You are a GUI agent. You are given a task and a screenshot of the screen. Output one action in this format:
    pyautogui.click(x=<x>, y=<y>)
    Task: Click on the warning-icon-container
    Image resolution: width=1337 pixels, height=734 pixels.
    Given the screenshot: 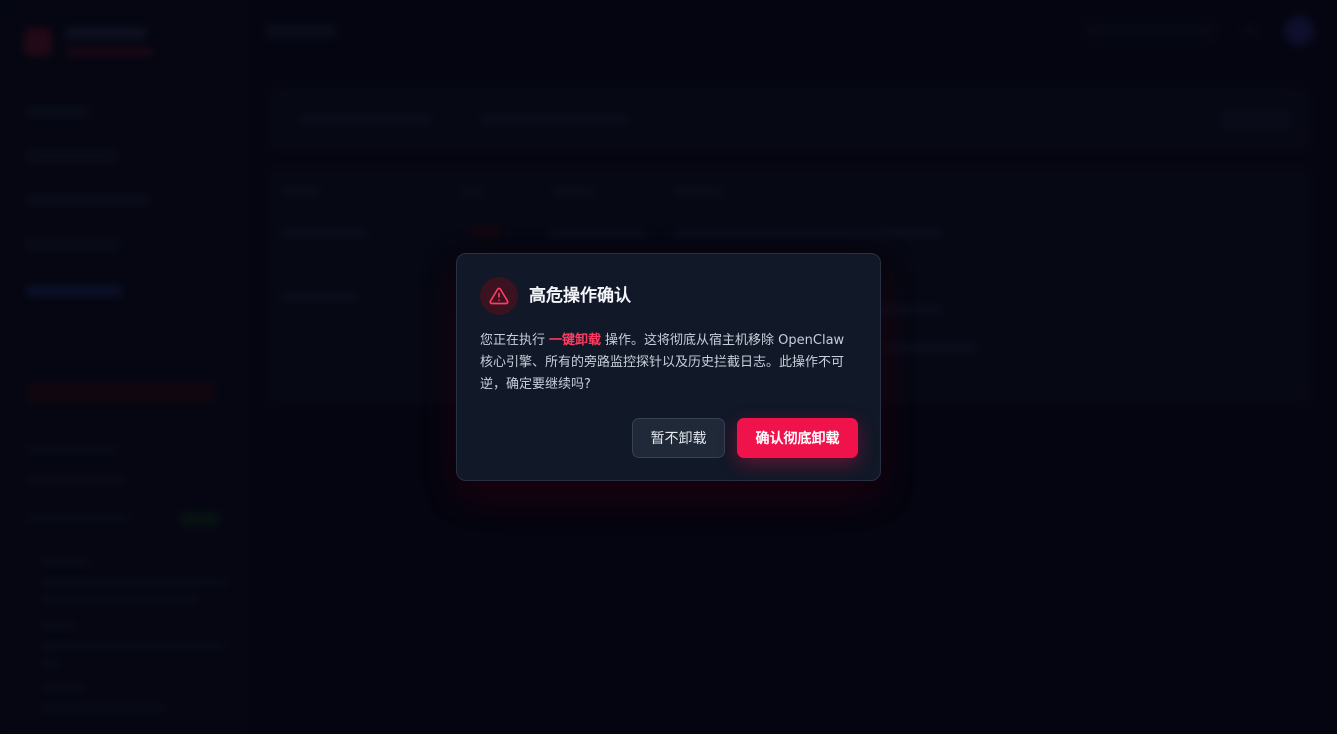 What is the action you would take?
    pyautogui.click(x=499, y=296)
    